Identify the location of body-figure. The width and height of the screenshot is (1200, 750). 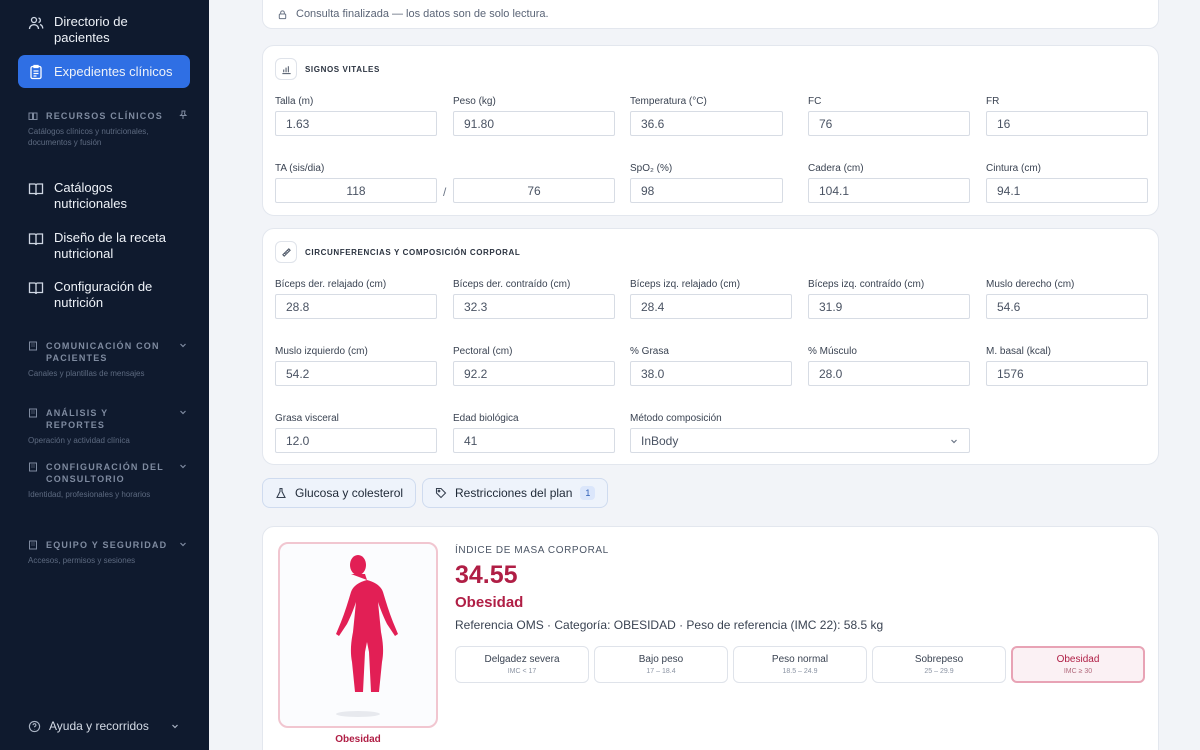
(358, 635).